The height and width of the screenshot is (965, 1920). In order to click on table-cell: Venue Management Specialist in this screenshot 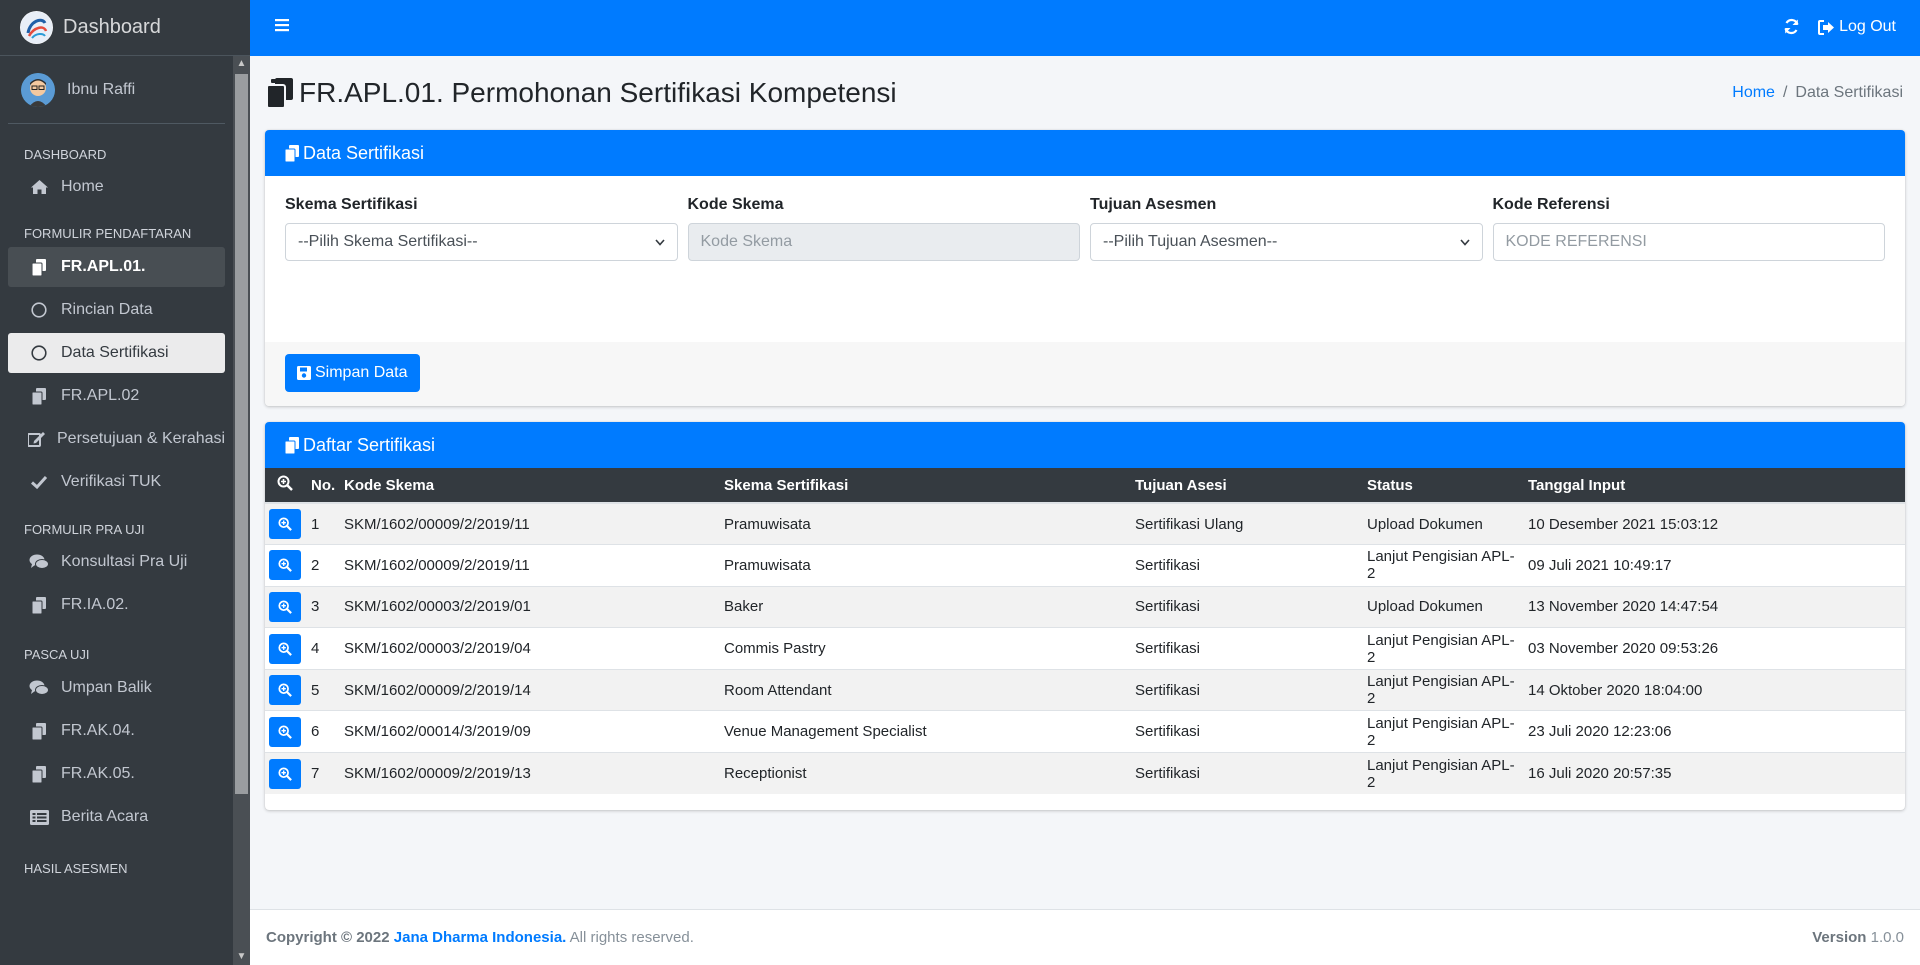, I will do `click(925, 731)`.